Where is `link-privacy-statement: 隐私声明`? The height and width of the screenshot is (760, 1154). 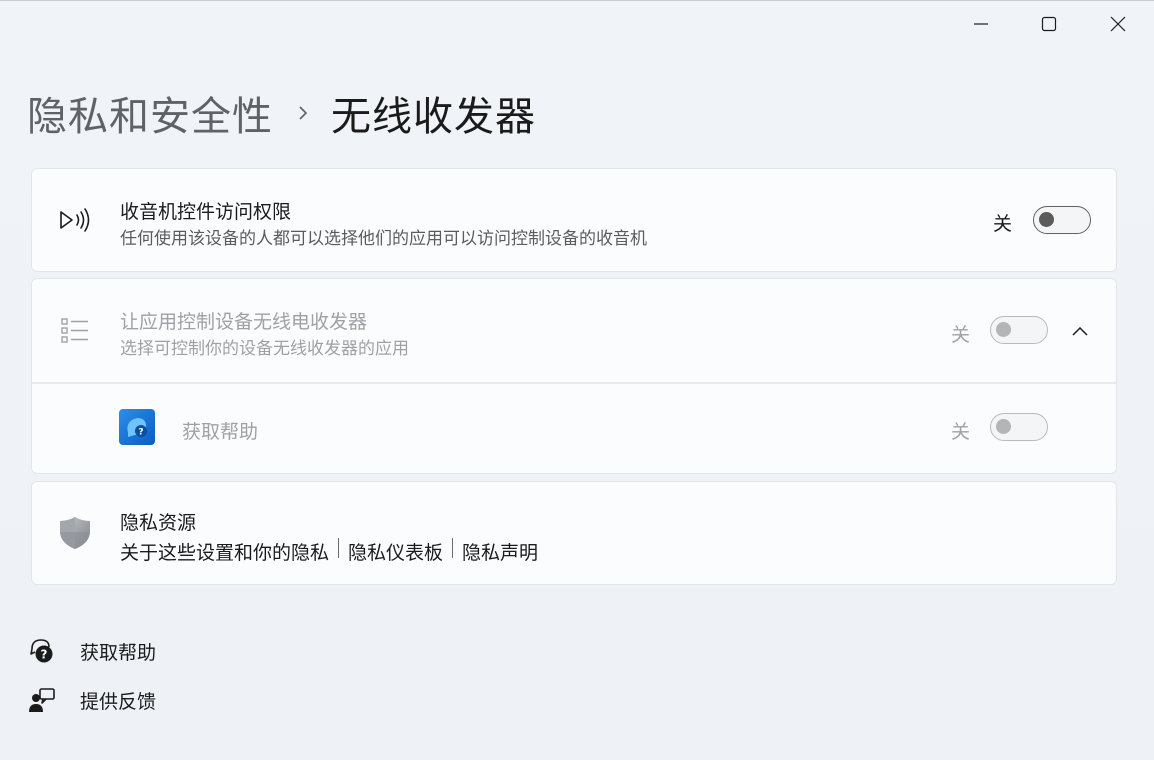
link-privacy-statement: 隐私声明 is located at coordinates (500, 551).